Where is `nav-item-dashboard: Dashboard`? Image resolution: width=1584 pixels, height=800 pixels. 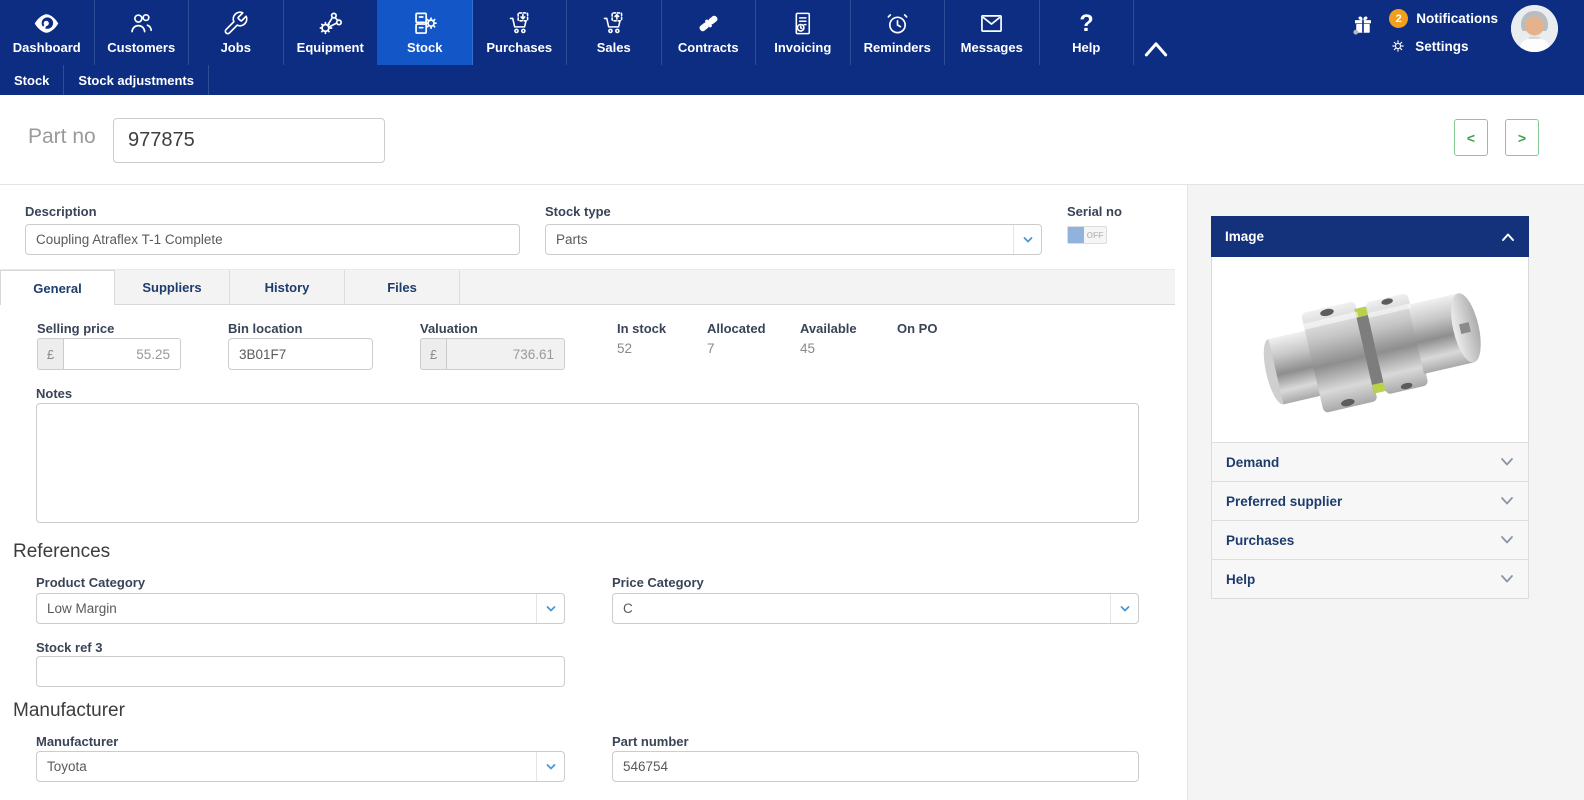
nav-item-dashboard: Dashboard is located at coordinates (47, 32).